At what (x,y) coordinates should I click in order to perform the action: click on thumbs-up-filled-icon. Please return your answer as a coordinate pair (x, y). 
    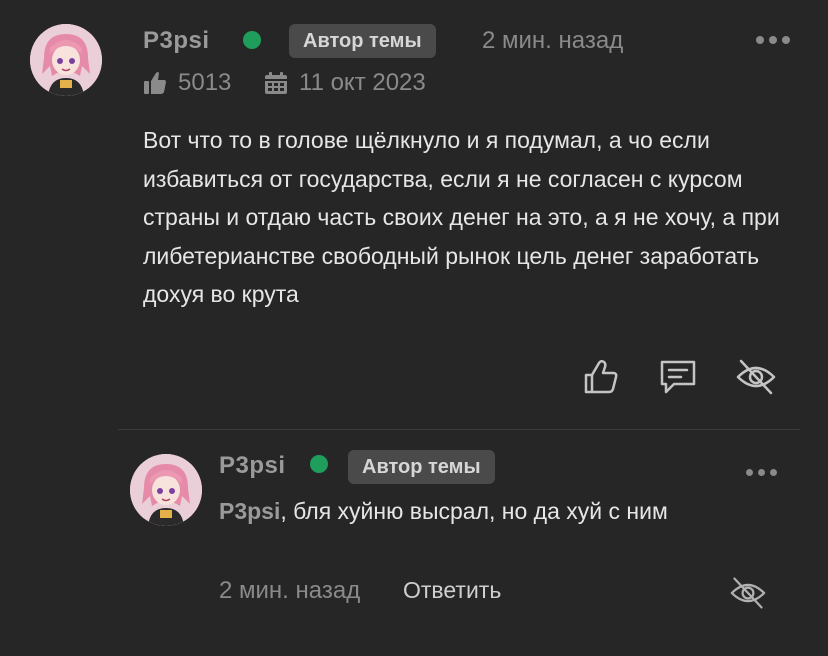
    Looking at the image, I should click on (155, 83).